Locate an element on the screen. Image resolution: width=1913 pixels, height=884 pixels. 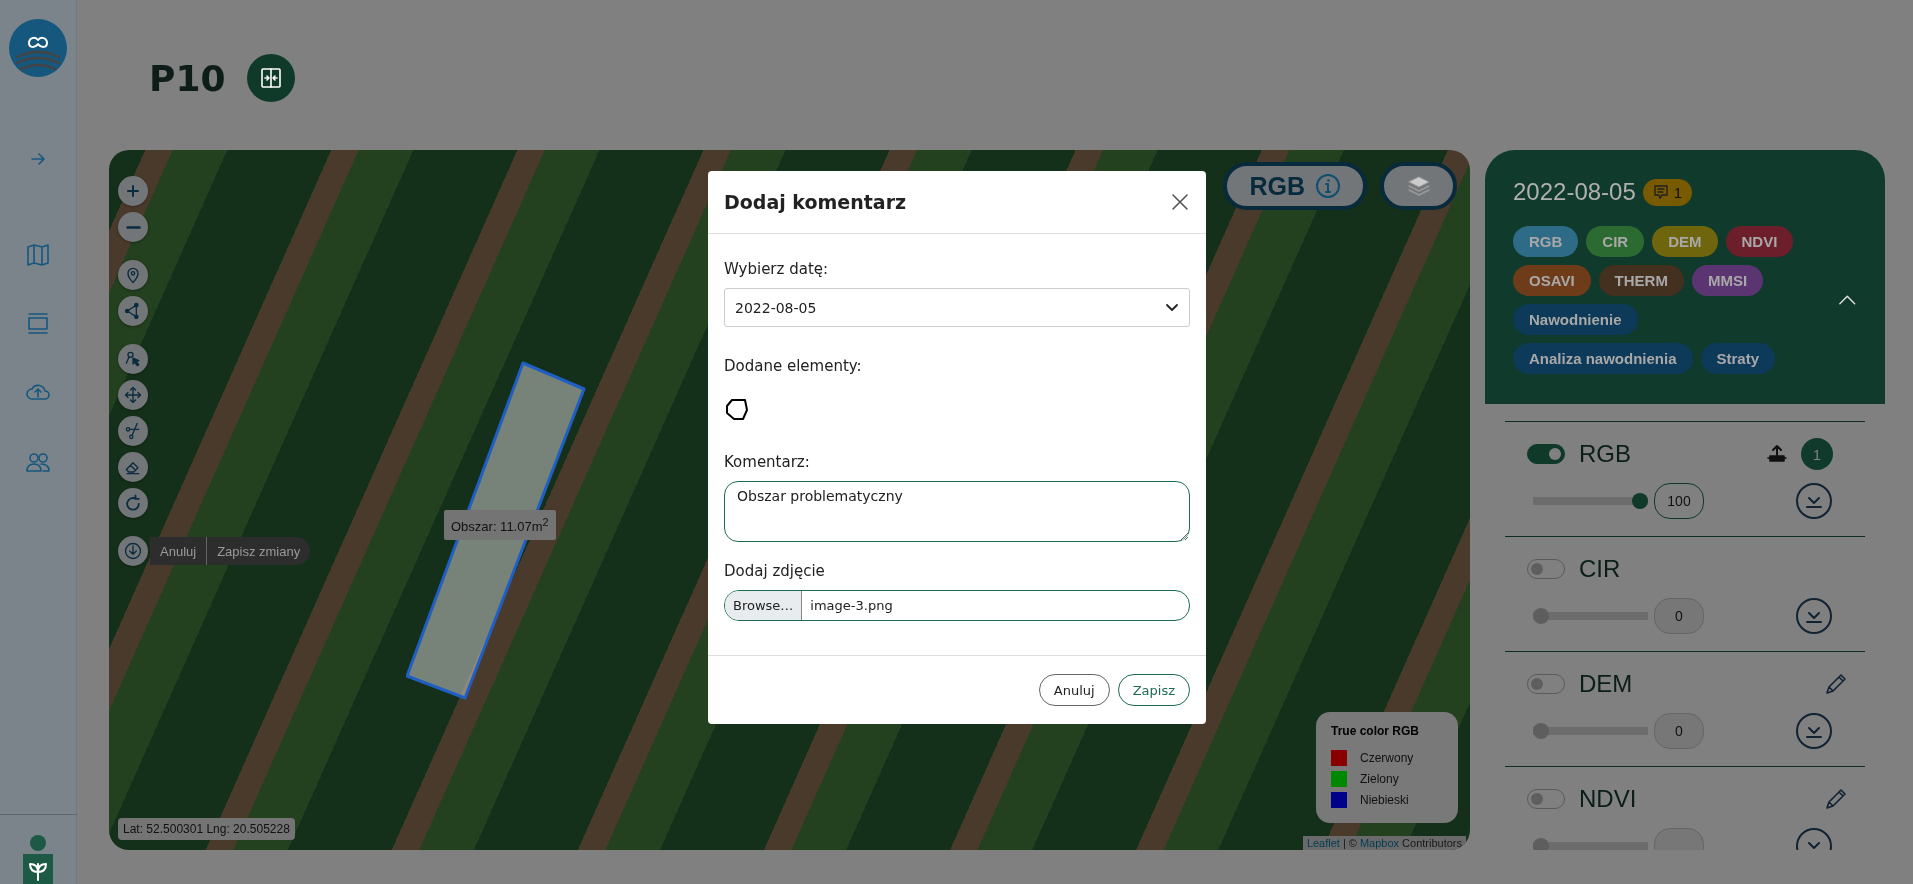
layer-tag: RGB is located at coordinates (1546, 241).